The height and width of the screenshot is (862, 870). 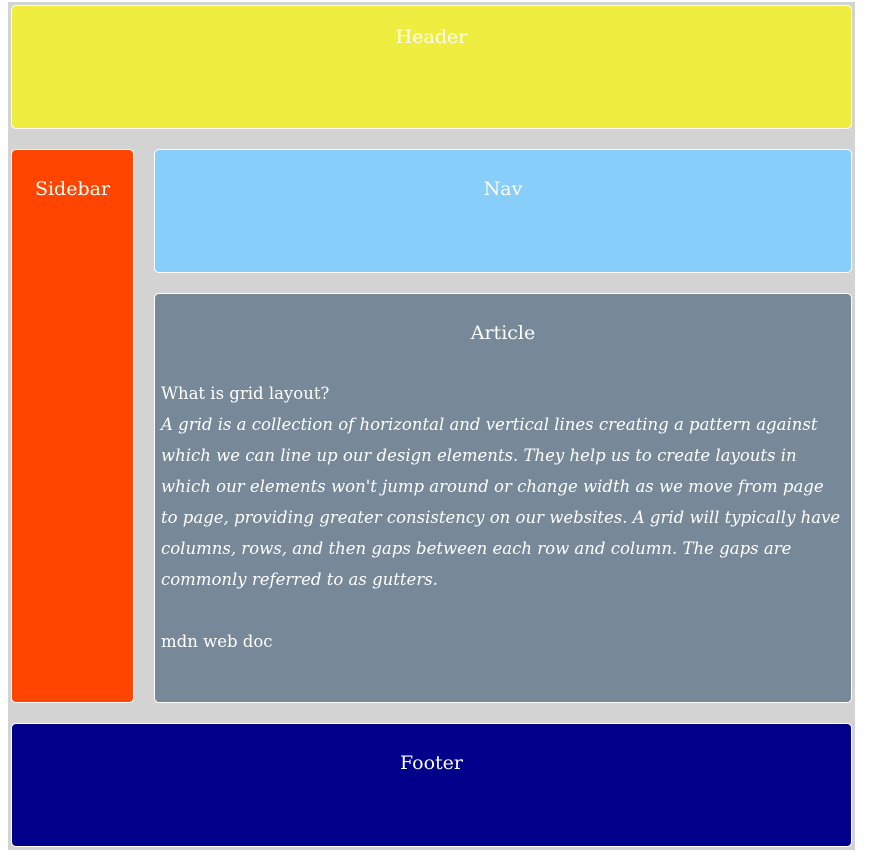 I want to click on sidebar-title: Sidebar, so click(x=72, y=189).